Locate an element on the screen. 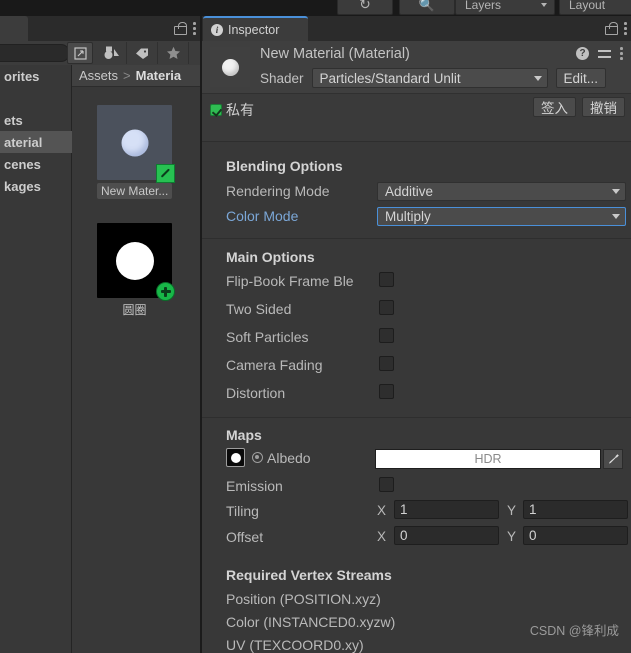  flipbook-frame-blending-label: Flip-Book Frame Ble is located at coordinates (290, 281).